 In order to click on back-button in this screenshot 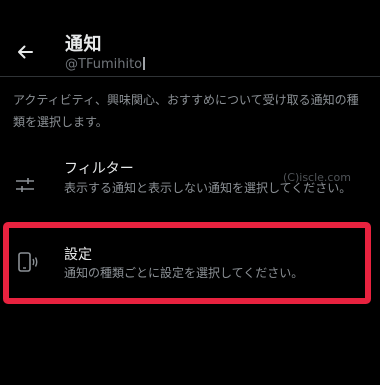, I will do `click(25, 52)`.